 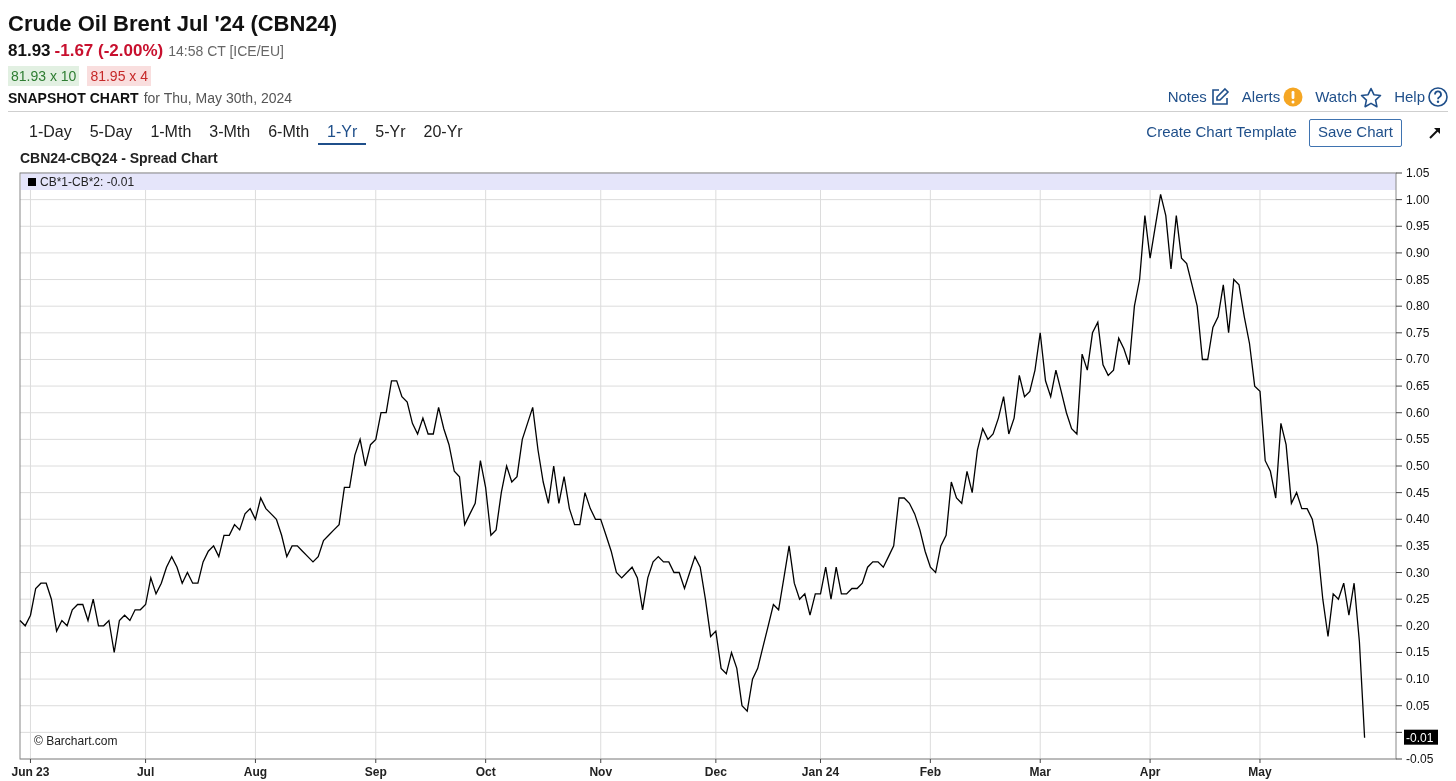 What do you see at coordinates (1421, 97) in the screenshot?
I see `help-link: Help` at bounding box center [1421, 97].